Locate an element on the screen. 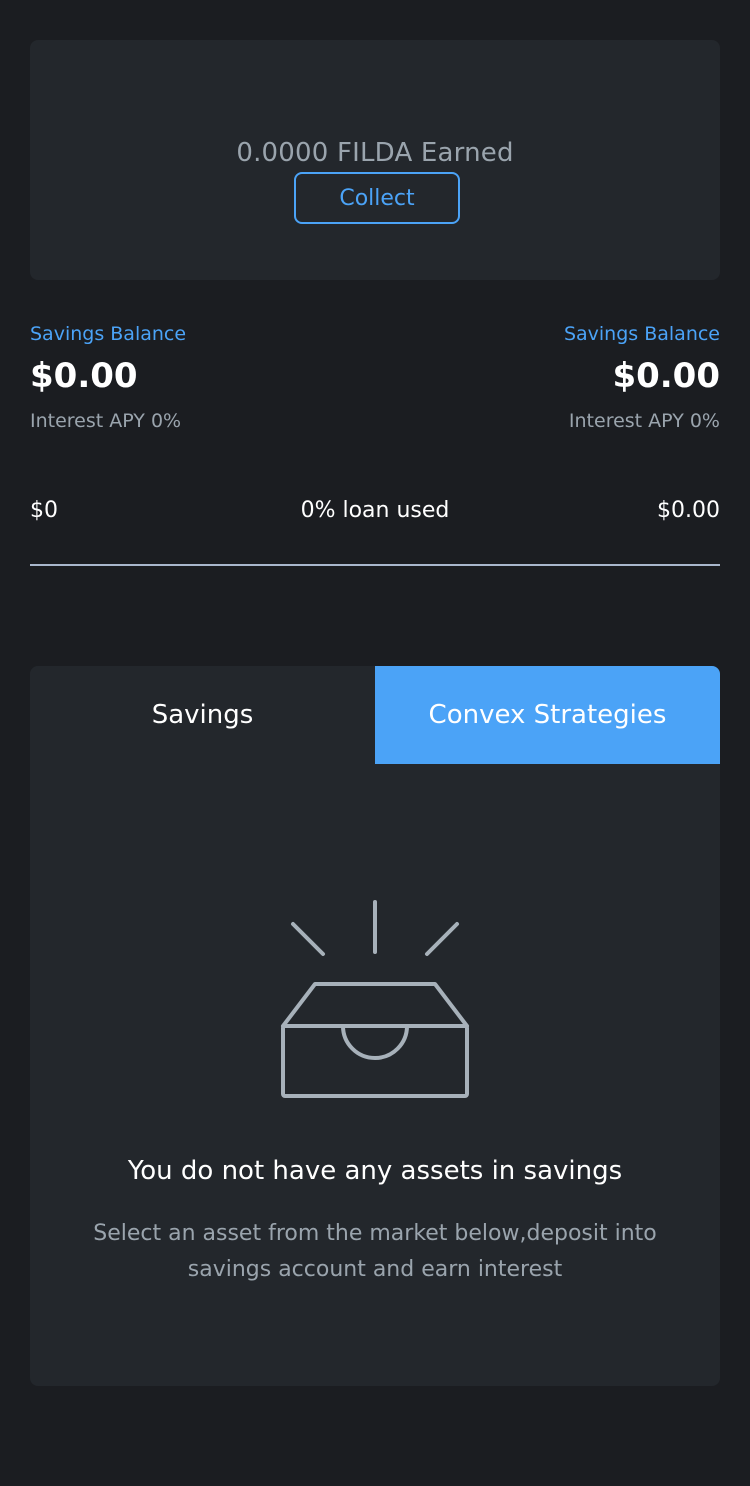 The width and height of the screenshot is (750, 1486). earned-amount-text: 0.0000 FILDA Earned is located at coordinates (375, 153).